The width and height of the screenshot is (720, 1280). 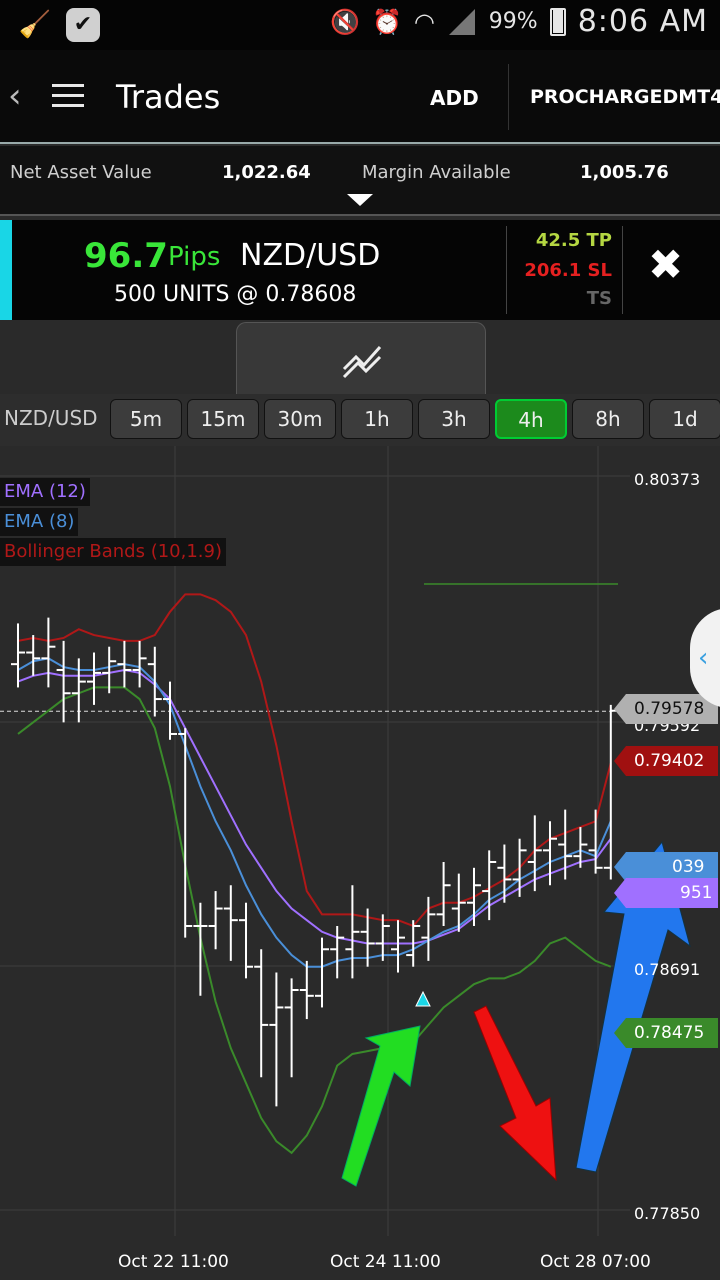 What do you see at coordinates (362, 362) in the screenshot?
I see `chart-line-icon` at bounding box center [362, 362].